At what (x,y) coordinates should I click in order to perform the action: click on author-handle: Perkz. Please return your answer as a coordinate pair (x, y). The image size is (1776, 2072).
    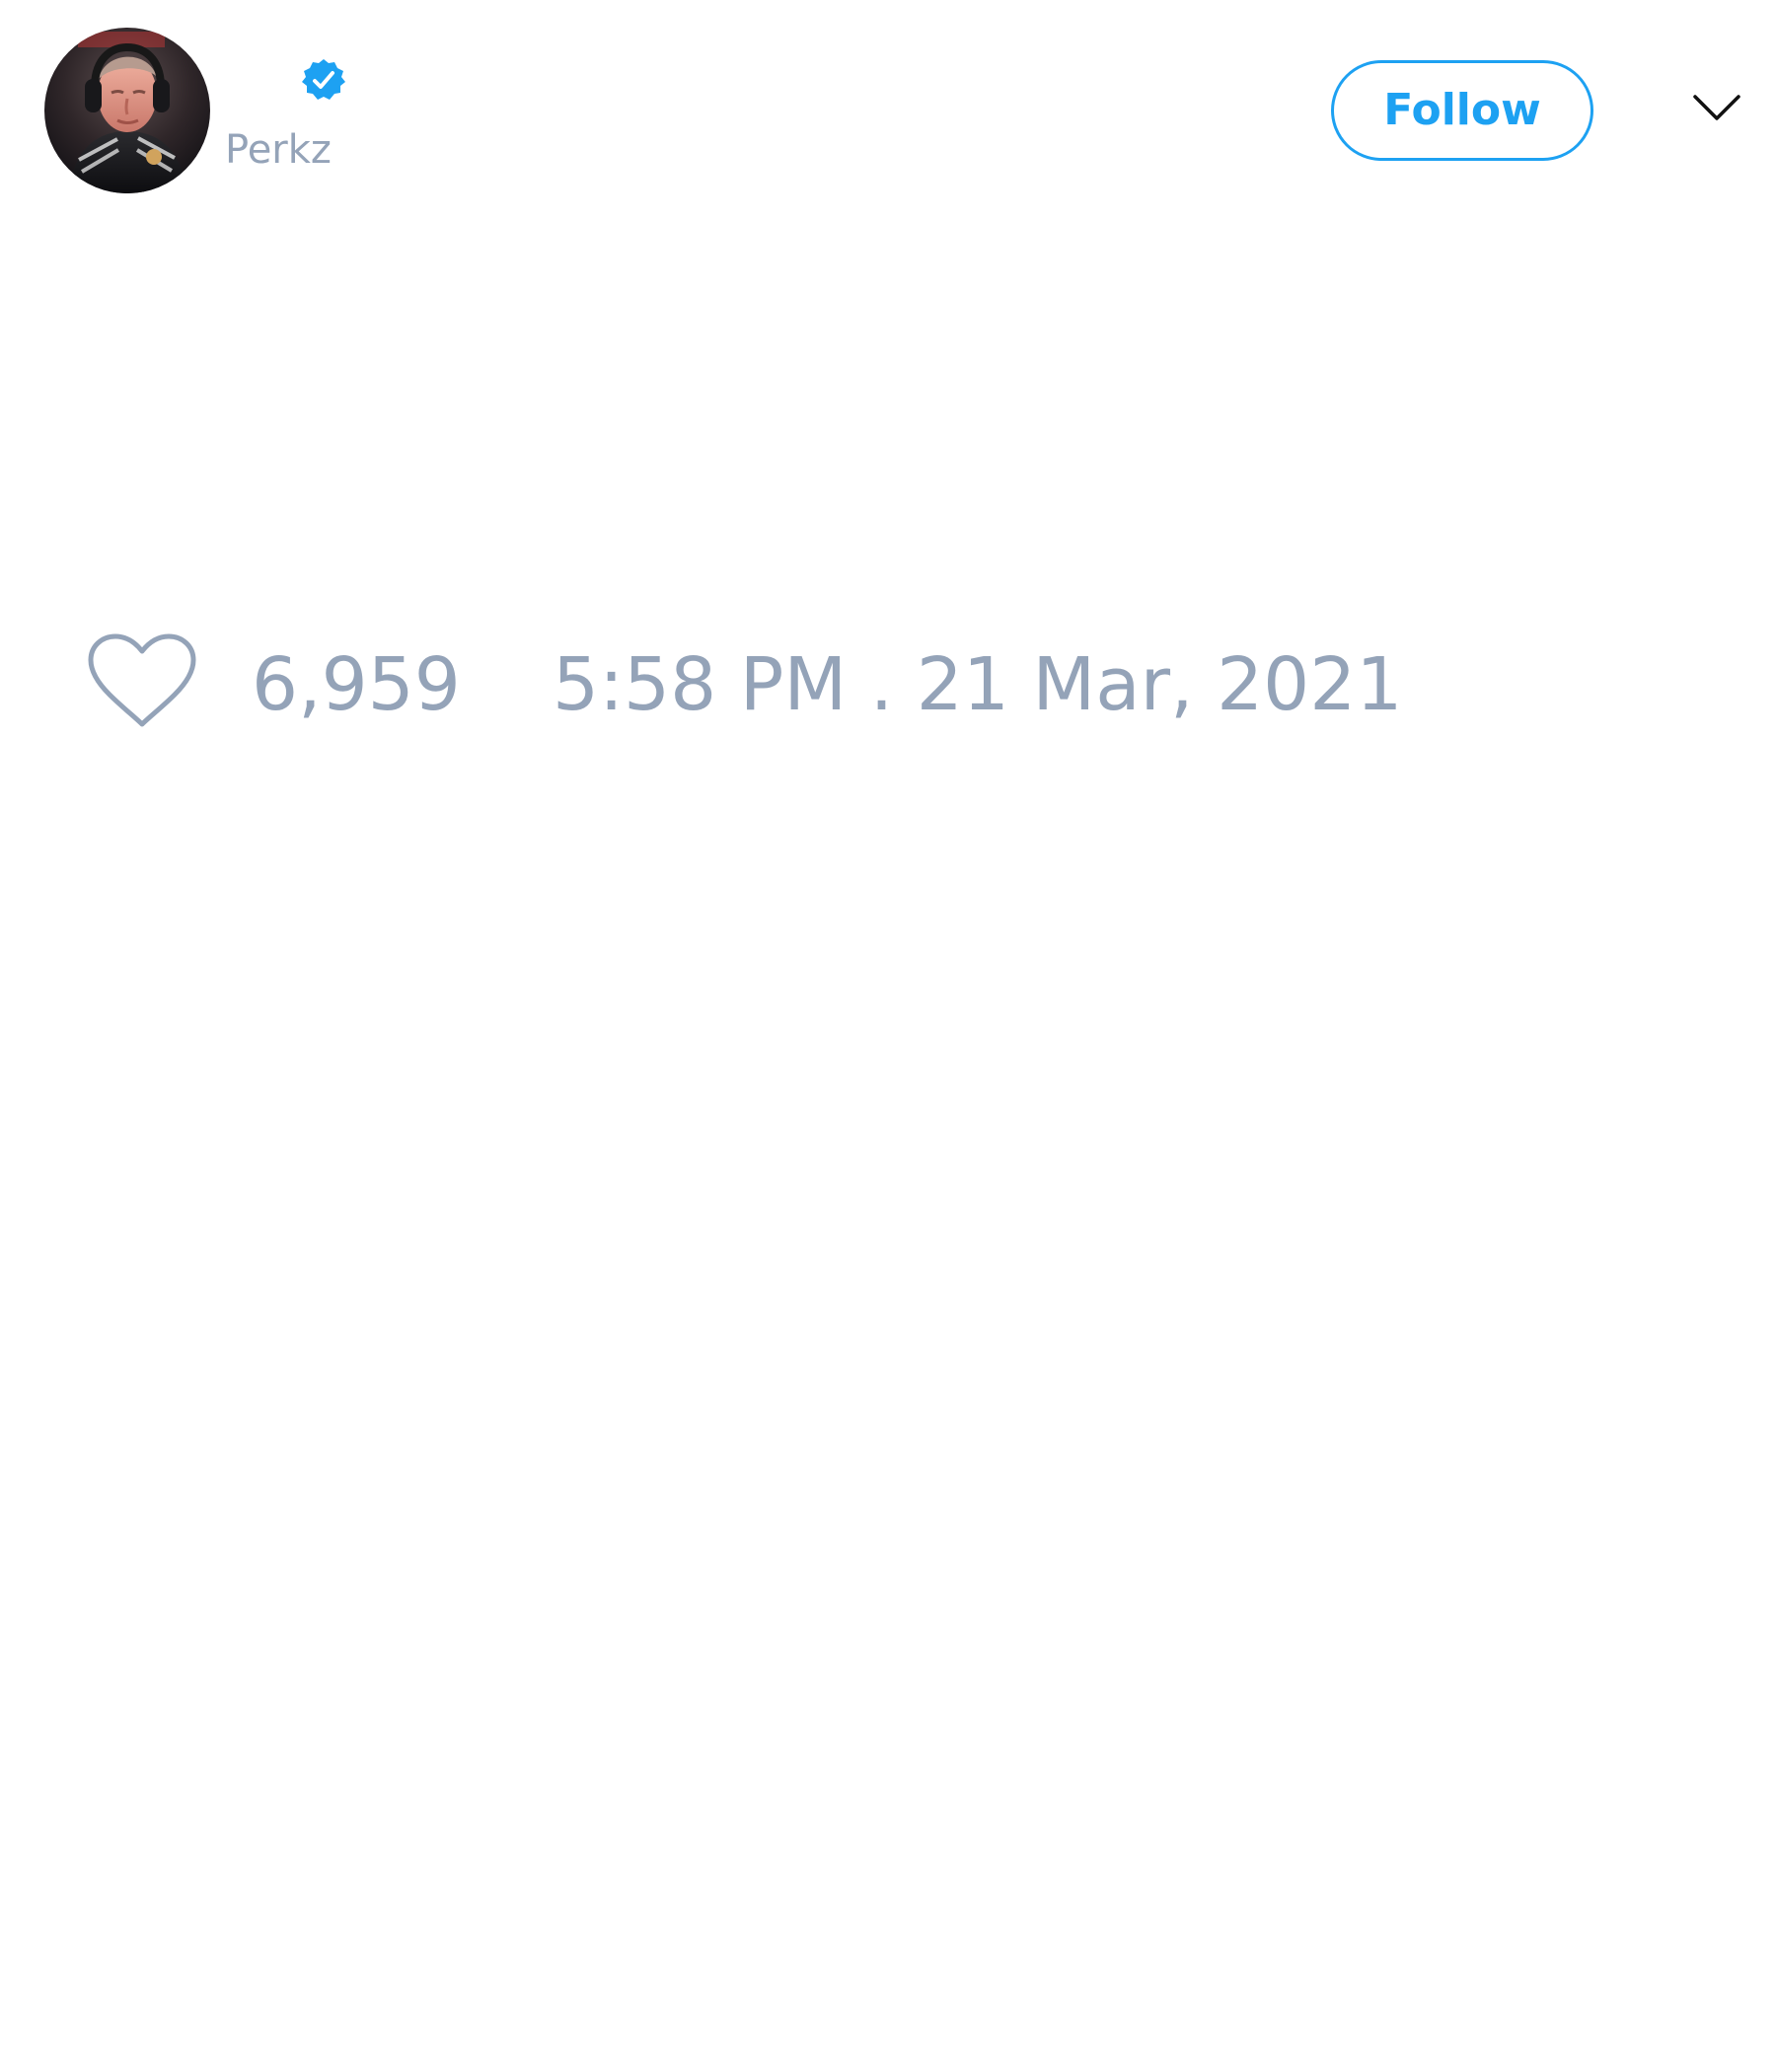
    Looking at the image, I should click on (279, 150).